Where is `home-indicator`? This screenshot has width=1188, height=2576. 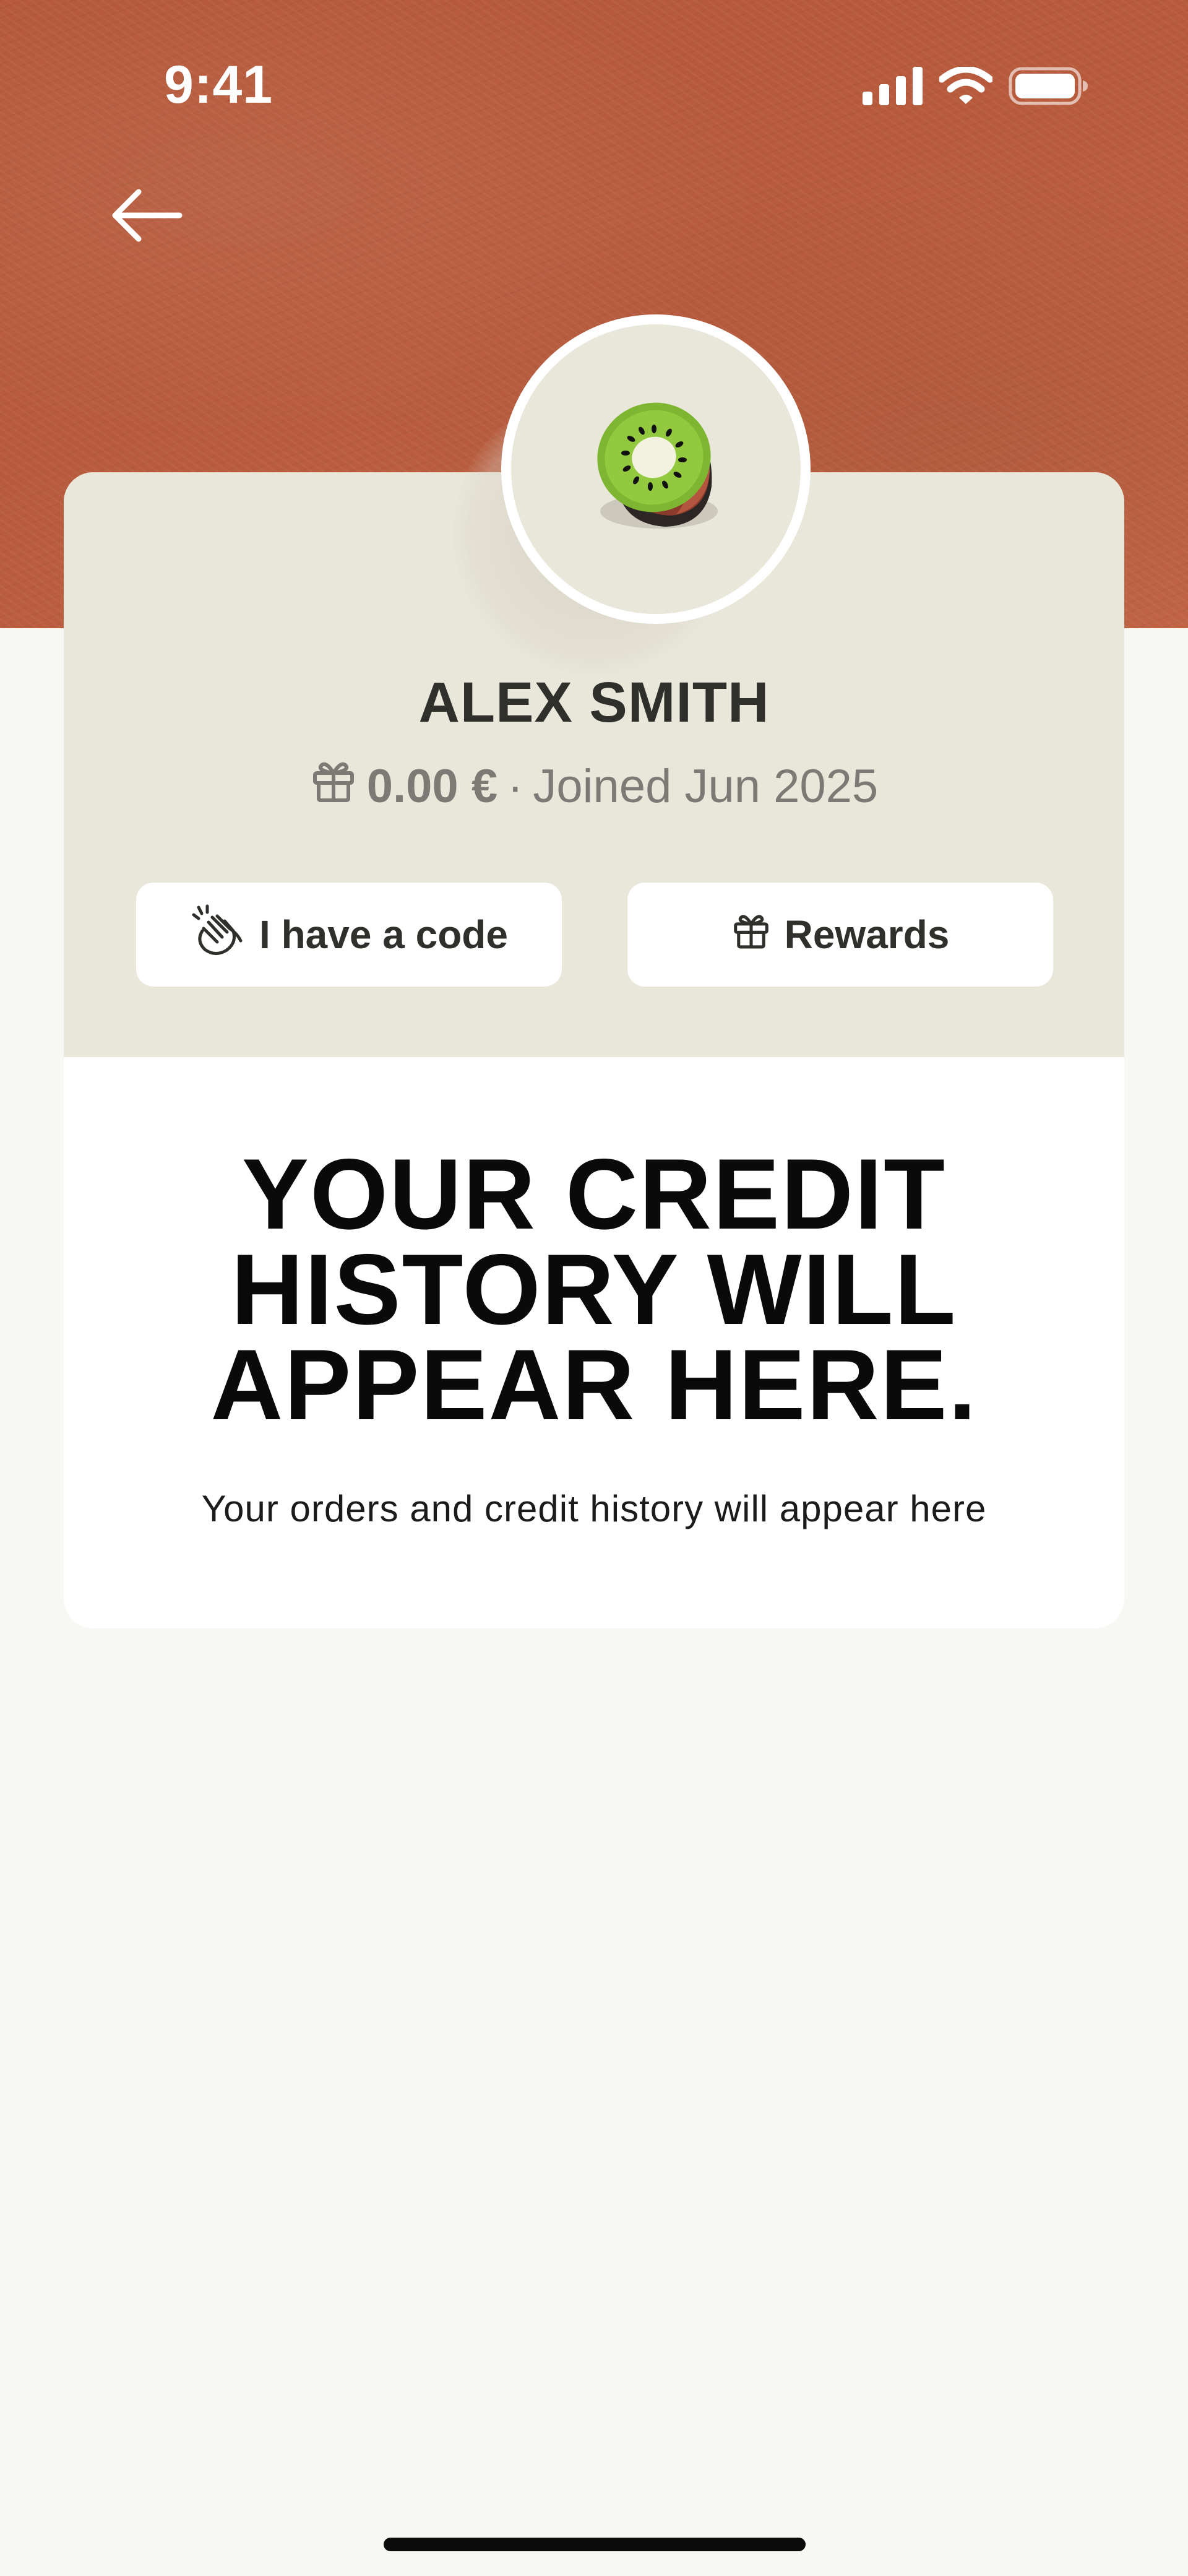
home-indicator is located at coordinates (595, 2544).